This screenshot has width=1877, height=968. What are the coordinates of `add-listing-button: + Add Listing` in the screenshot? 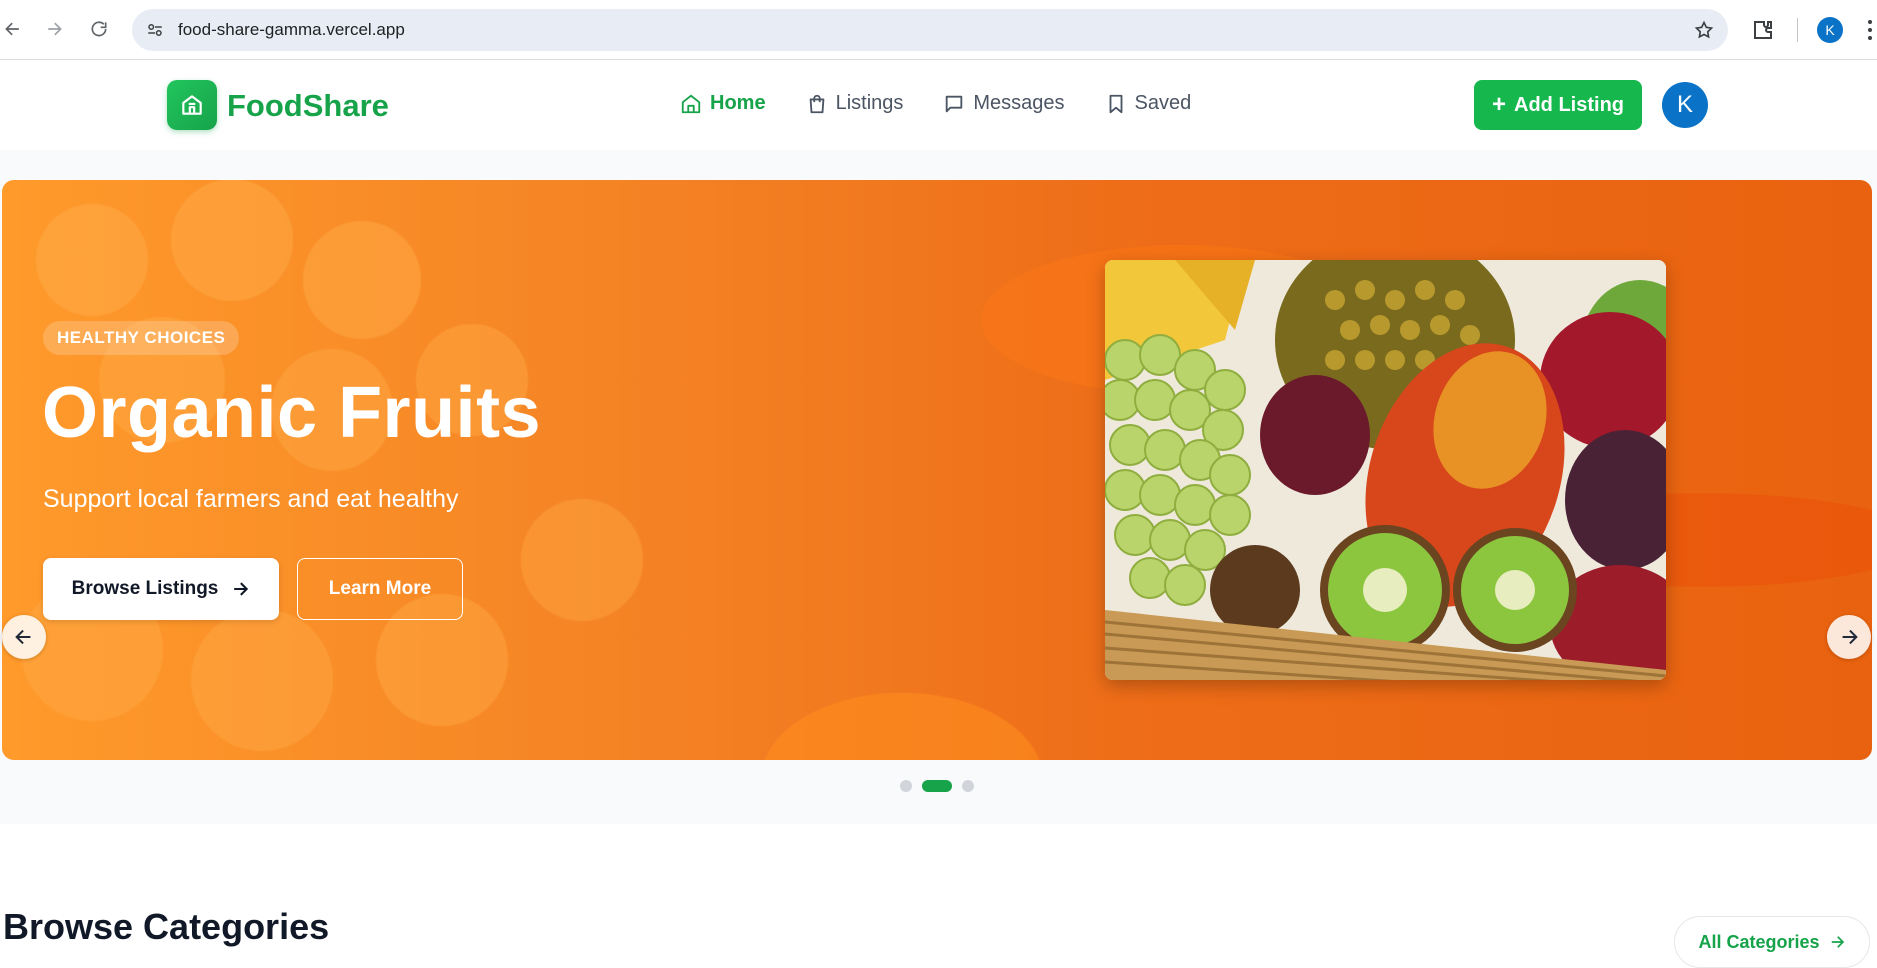 It's located at (1558, 105).